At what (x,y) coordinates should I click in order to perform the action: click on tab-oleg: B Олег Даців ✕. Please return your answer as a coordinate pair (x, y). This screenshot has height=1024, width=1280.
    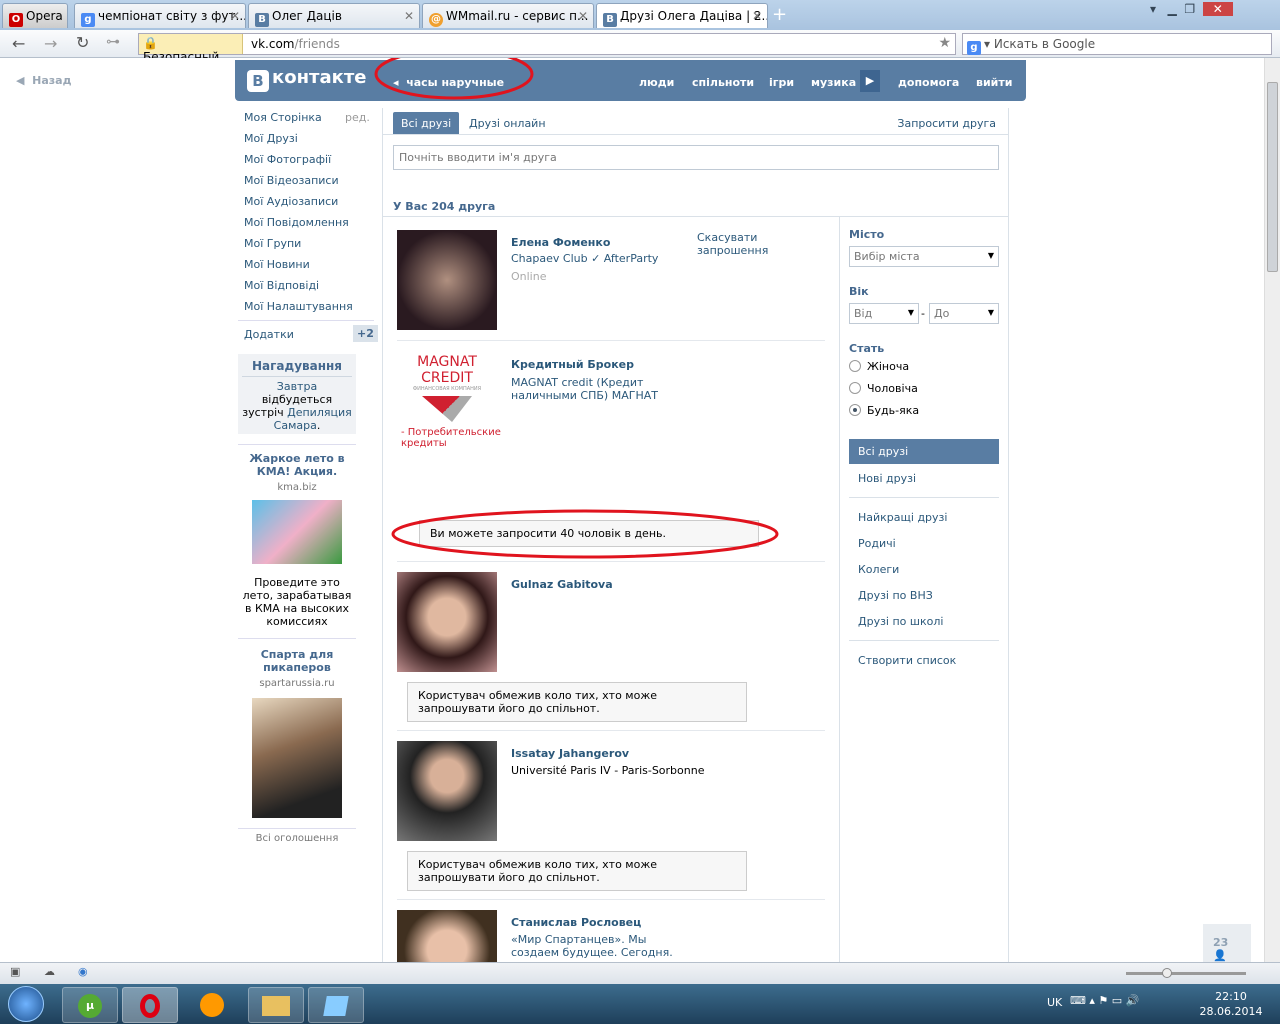
    Looking at the image, I should click on (334, 15).